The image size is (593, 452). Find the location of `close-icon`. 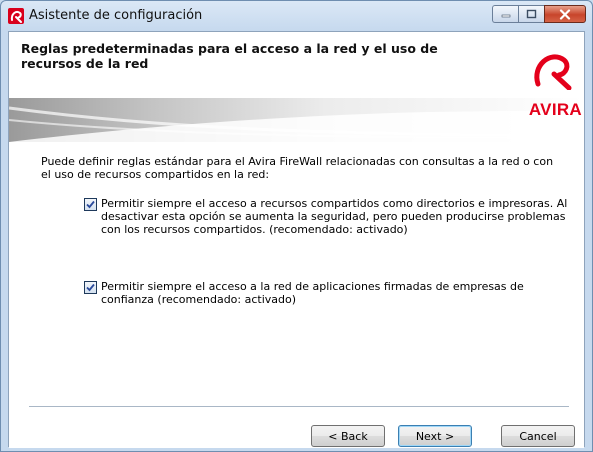

close-icon is located at coordinates (565, 14).